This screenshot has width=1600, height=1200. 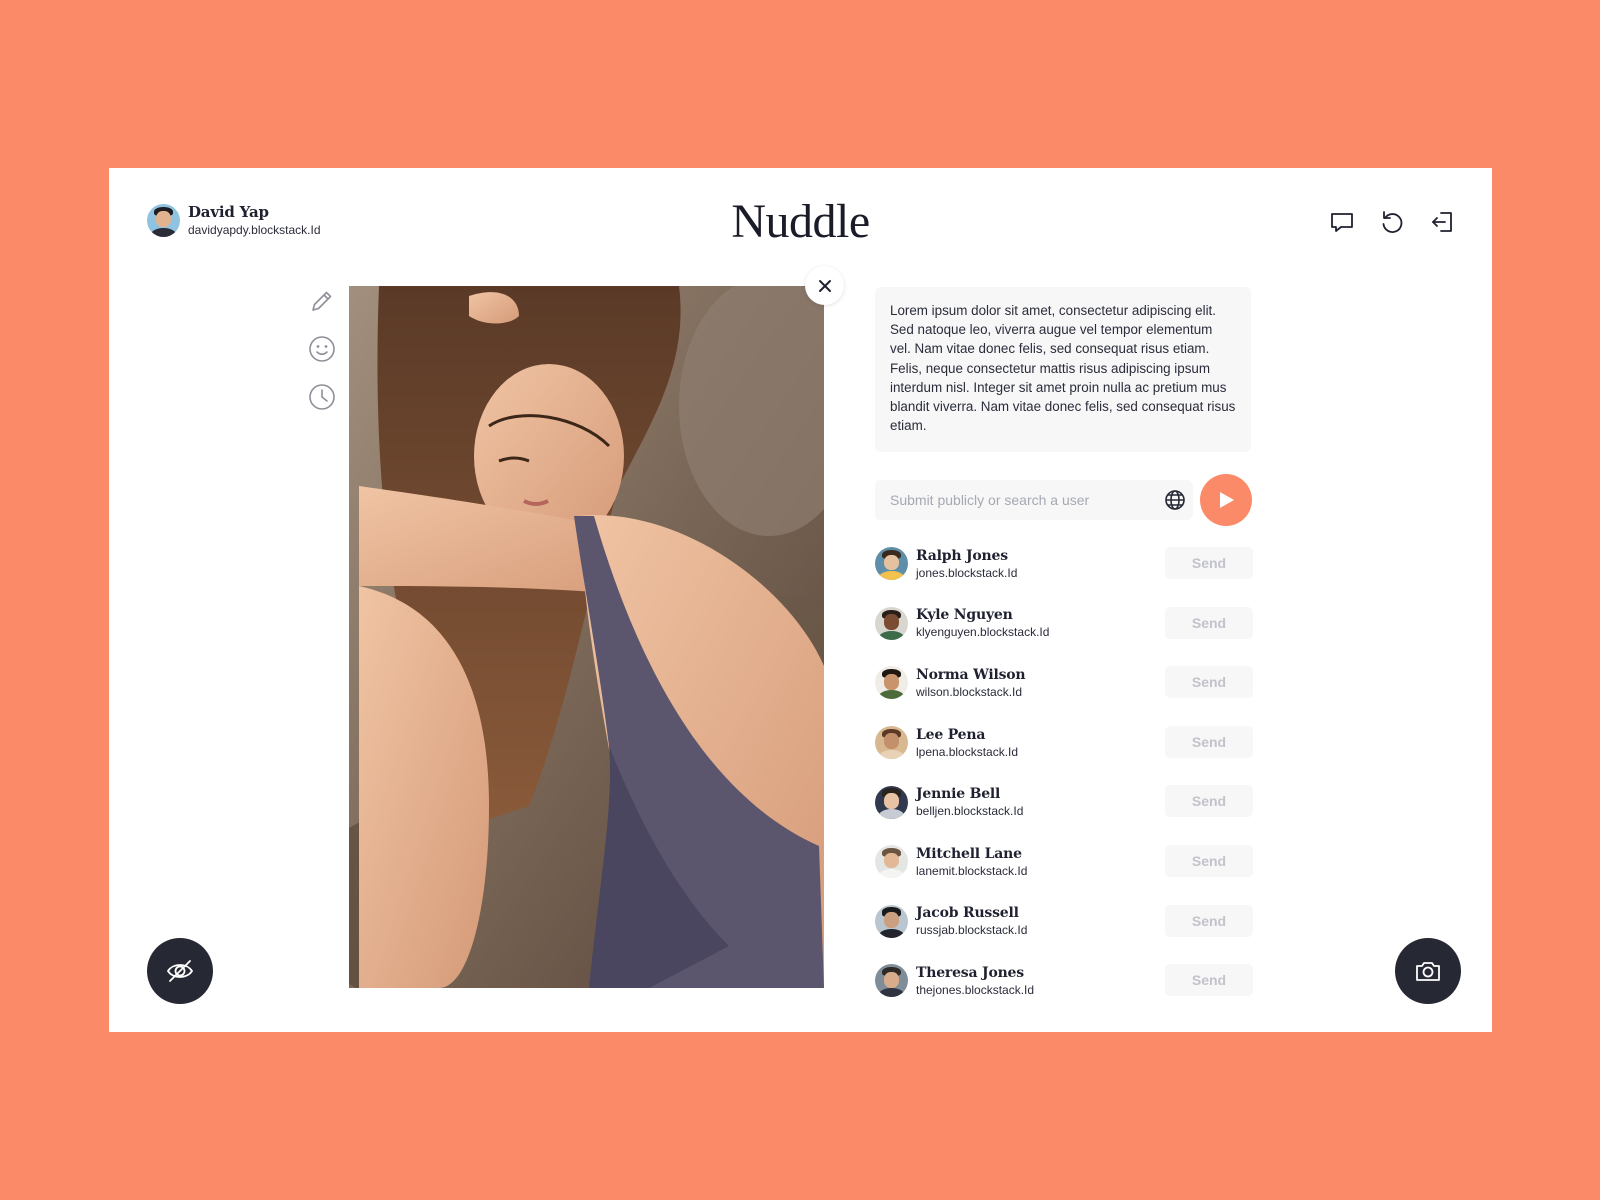 I want to click on user-row: Lee Pena lpena.blockstack.Id Send, so click(x=1064, y=743).